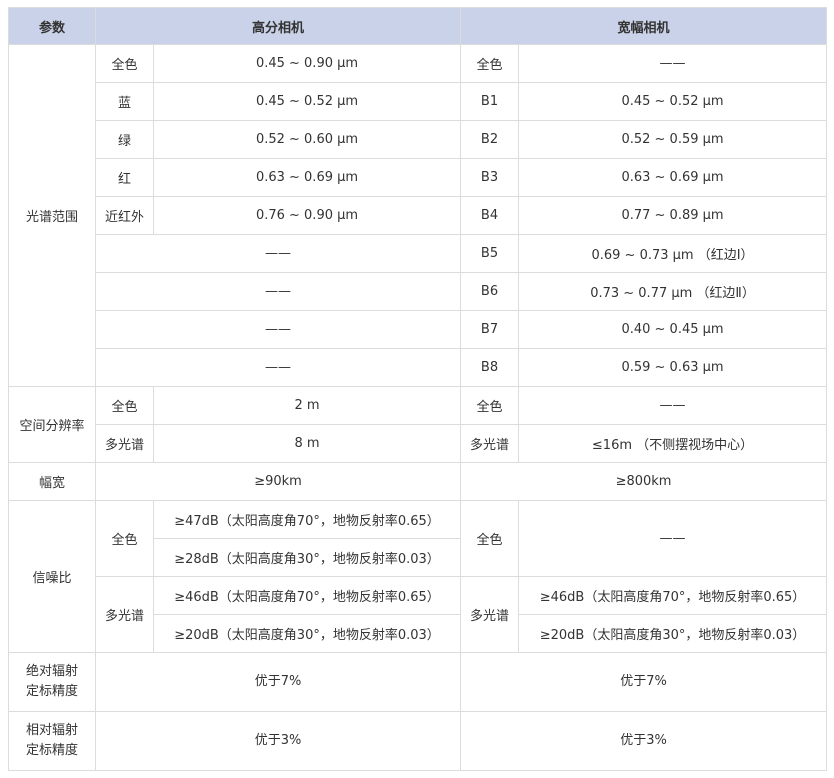  Describe the element at coordinates (644, 481) in the screenshot. I see `wide-swath-value: ≥800km` at that location.